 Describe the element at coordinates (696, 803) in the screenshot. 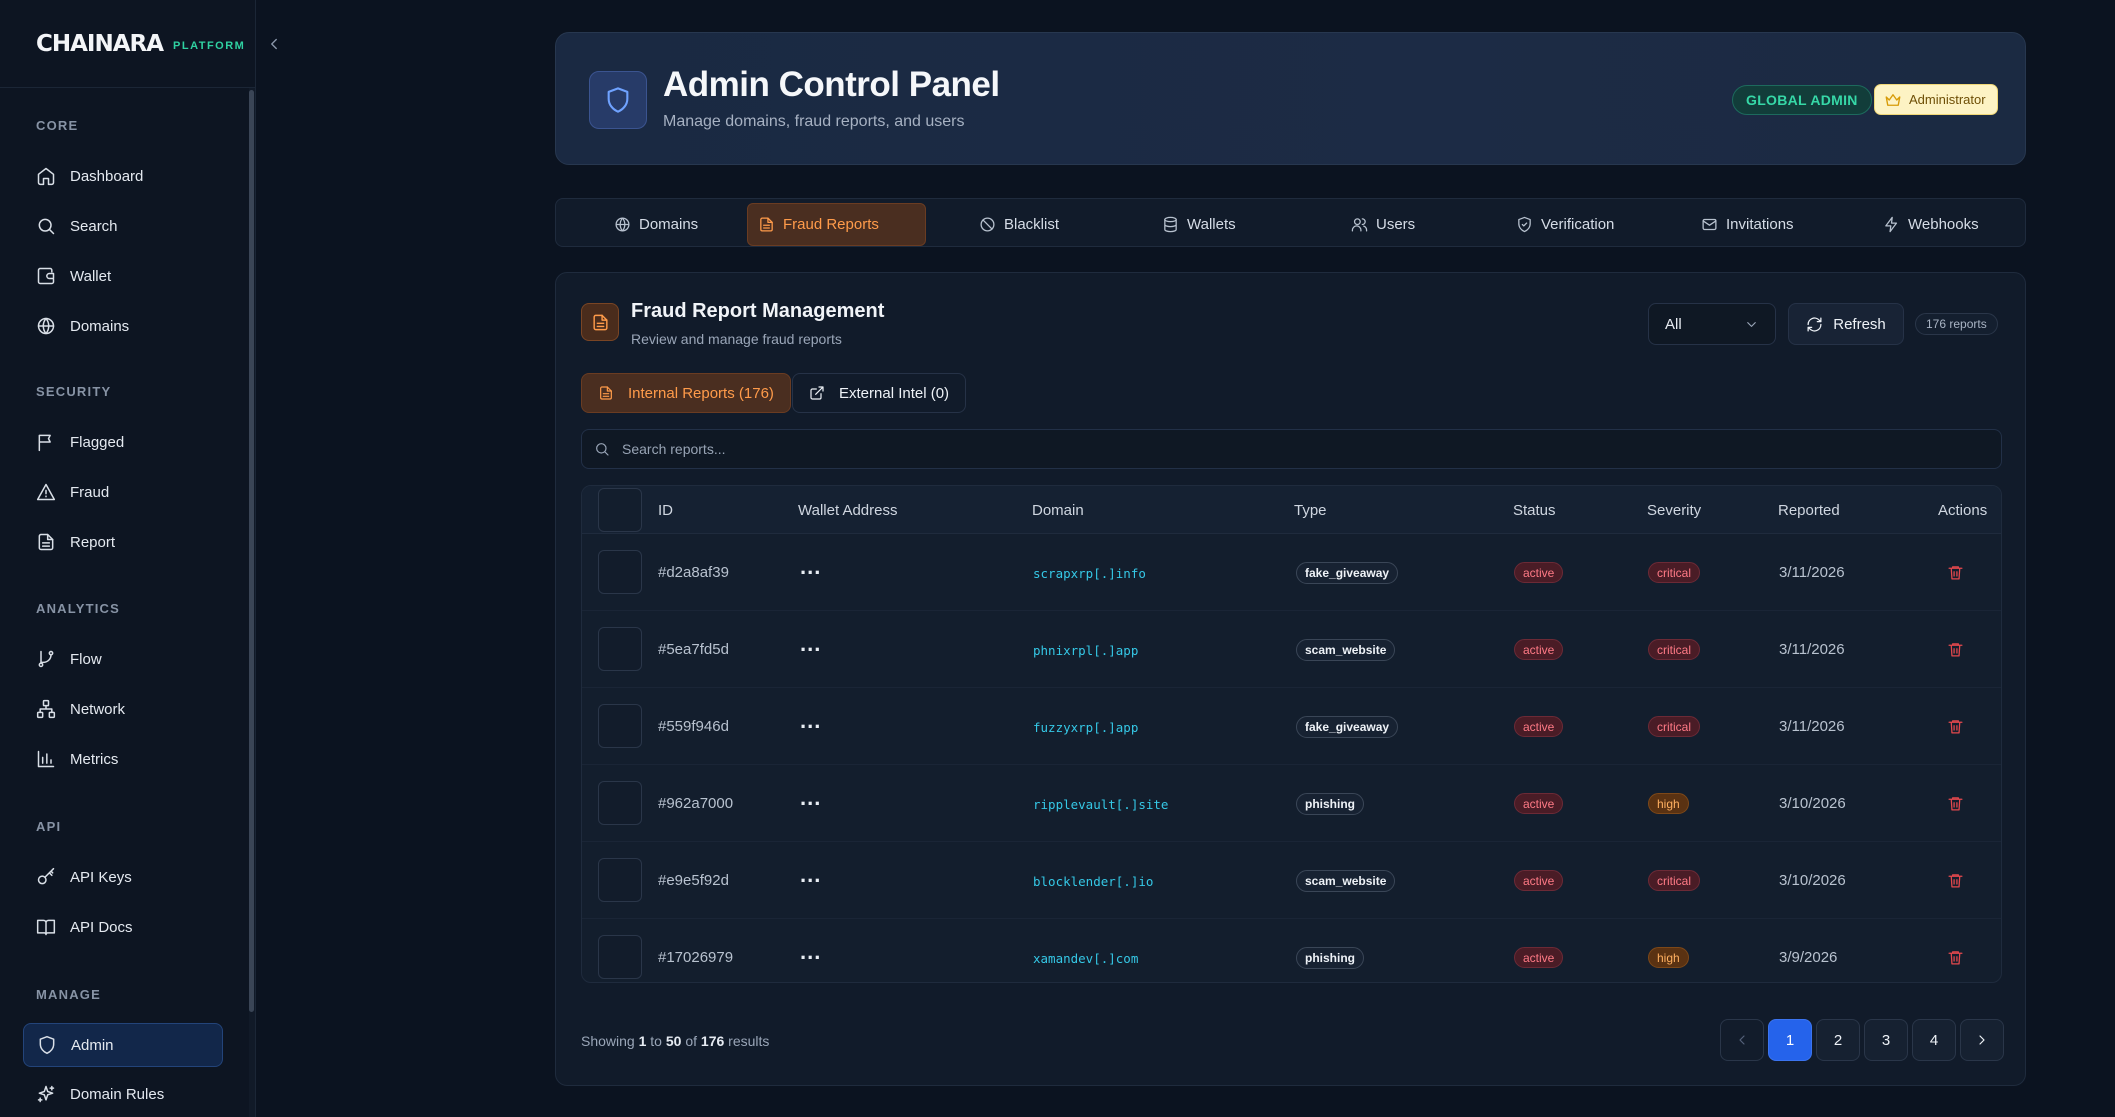

I see `report-id: #962a7000` at that location.